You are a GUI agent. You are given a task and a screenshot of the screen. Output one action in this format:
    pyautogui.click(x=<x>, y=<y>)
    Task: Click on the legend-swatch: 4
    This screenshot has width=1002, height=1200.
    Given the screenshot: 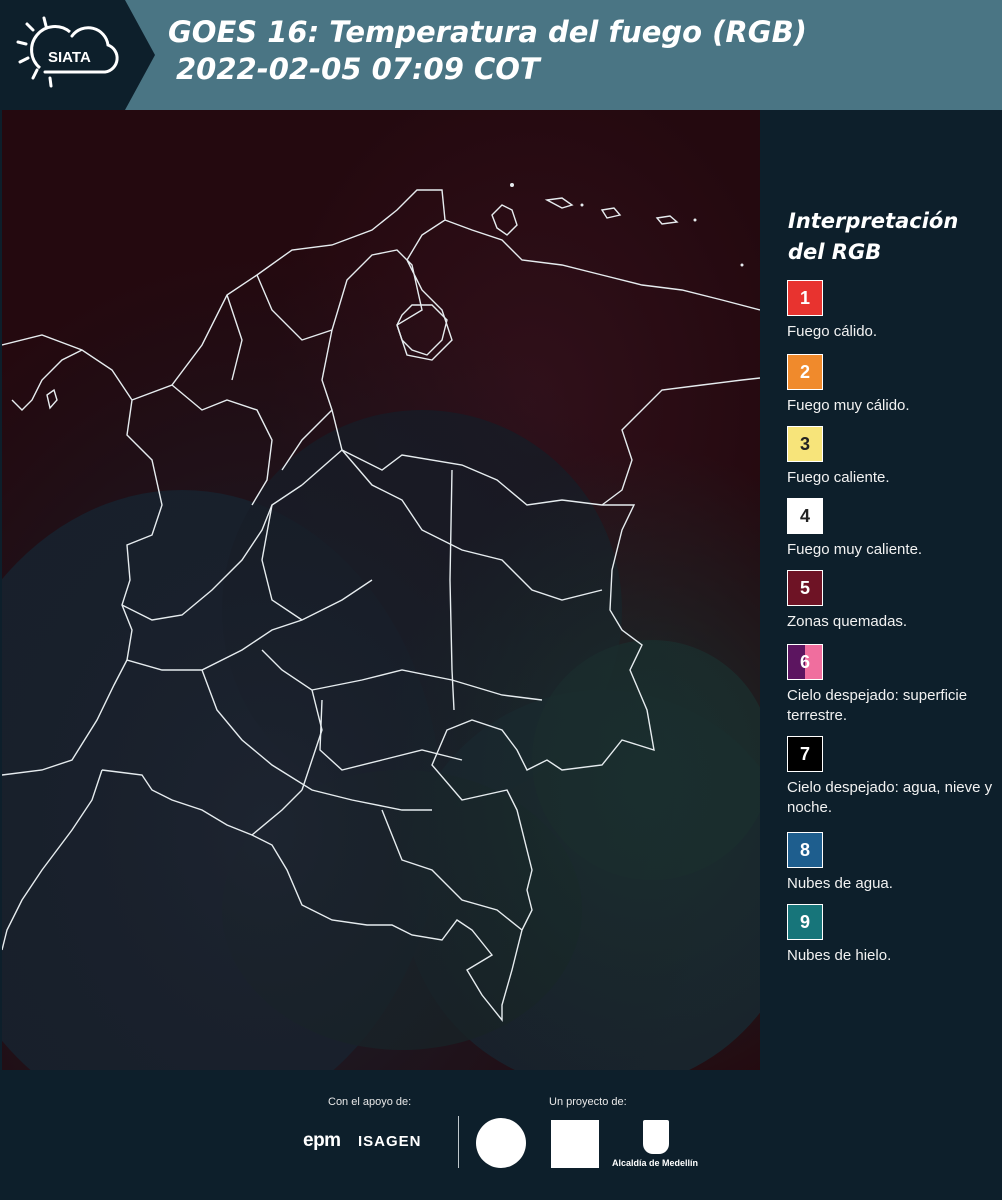 What is the action you would take?
    pyautogui.click(x=805, y=516)
    